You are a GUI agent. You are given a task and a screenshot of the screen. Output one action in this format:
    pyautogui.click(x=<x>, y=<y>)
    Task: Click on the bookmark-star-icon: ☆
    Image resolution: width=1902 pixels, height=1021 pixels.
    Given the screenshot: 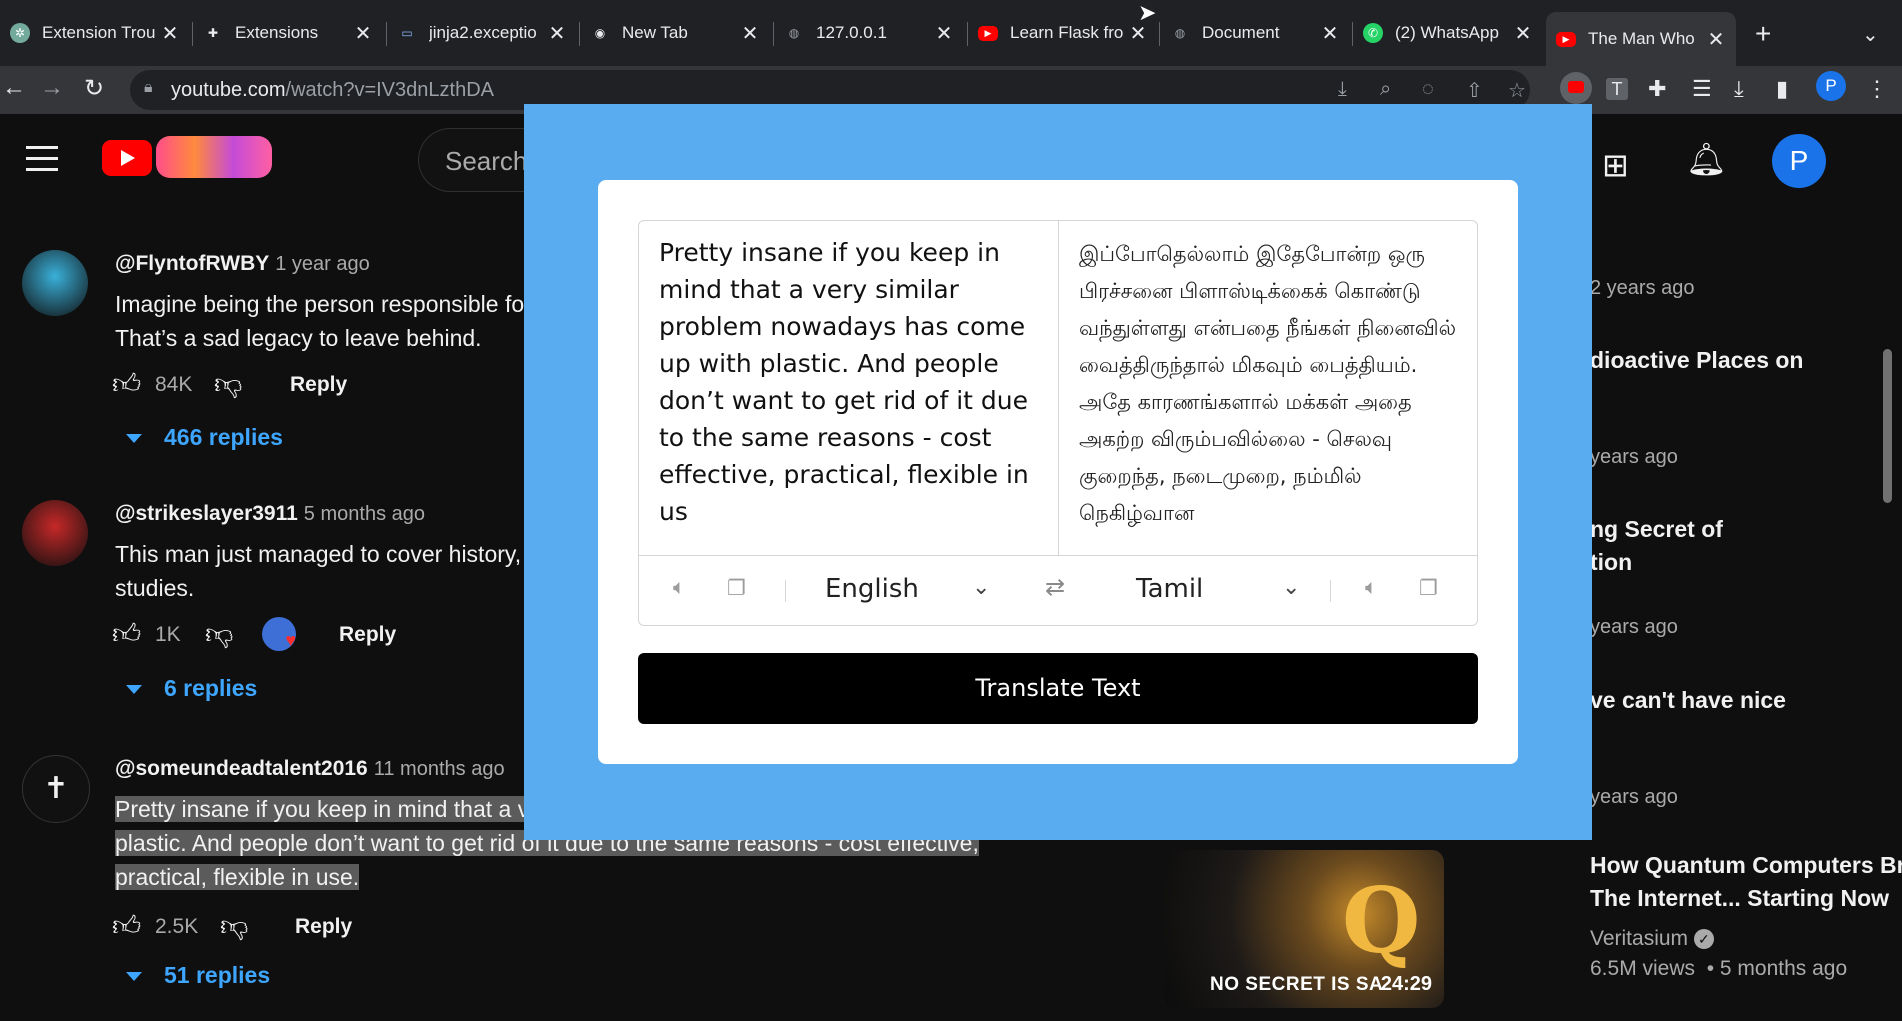 What is the action you would take?
    pyautogui.click(x=1517, y=90)
    